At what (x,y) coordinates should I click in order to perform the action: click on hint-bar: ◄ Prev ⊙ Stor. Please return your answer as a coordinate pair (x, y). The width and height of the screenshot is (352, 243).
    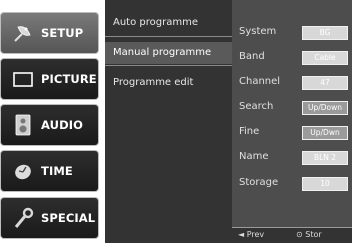
    Looking at the image, I should click on (292, 235).